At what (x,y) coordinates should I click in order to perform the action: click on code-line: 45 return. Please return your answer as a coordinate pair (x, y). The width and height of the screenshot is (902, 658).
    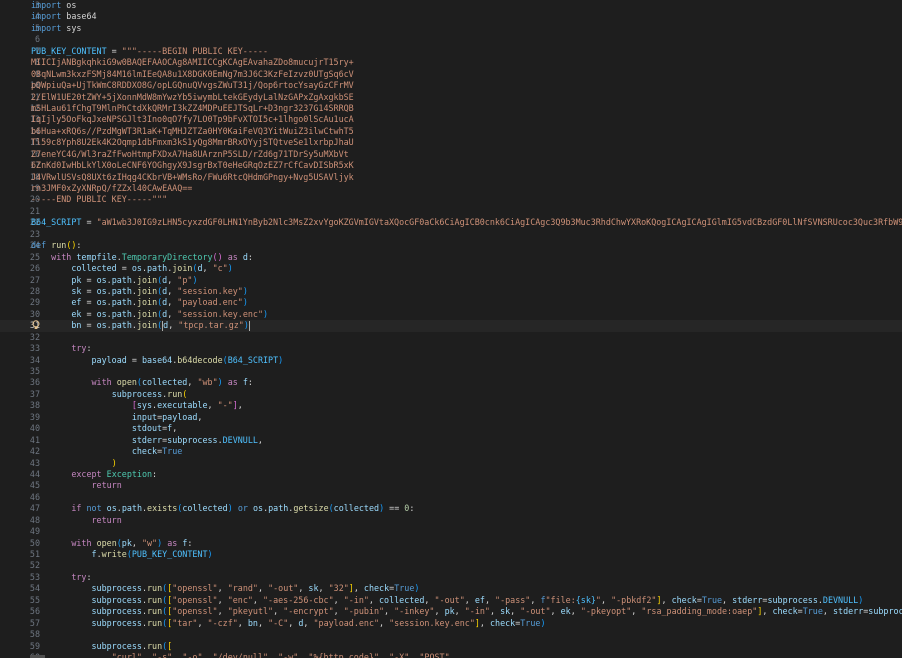
    Looking at the image, I should click on (451, 485).